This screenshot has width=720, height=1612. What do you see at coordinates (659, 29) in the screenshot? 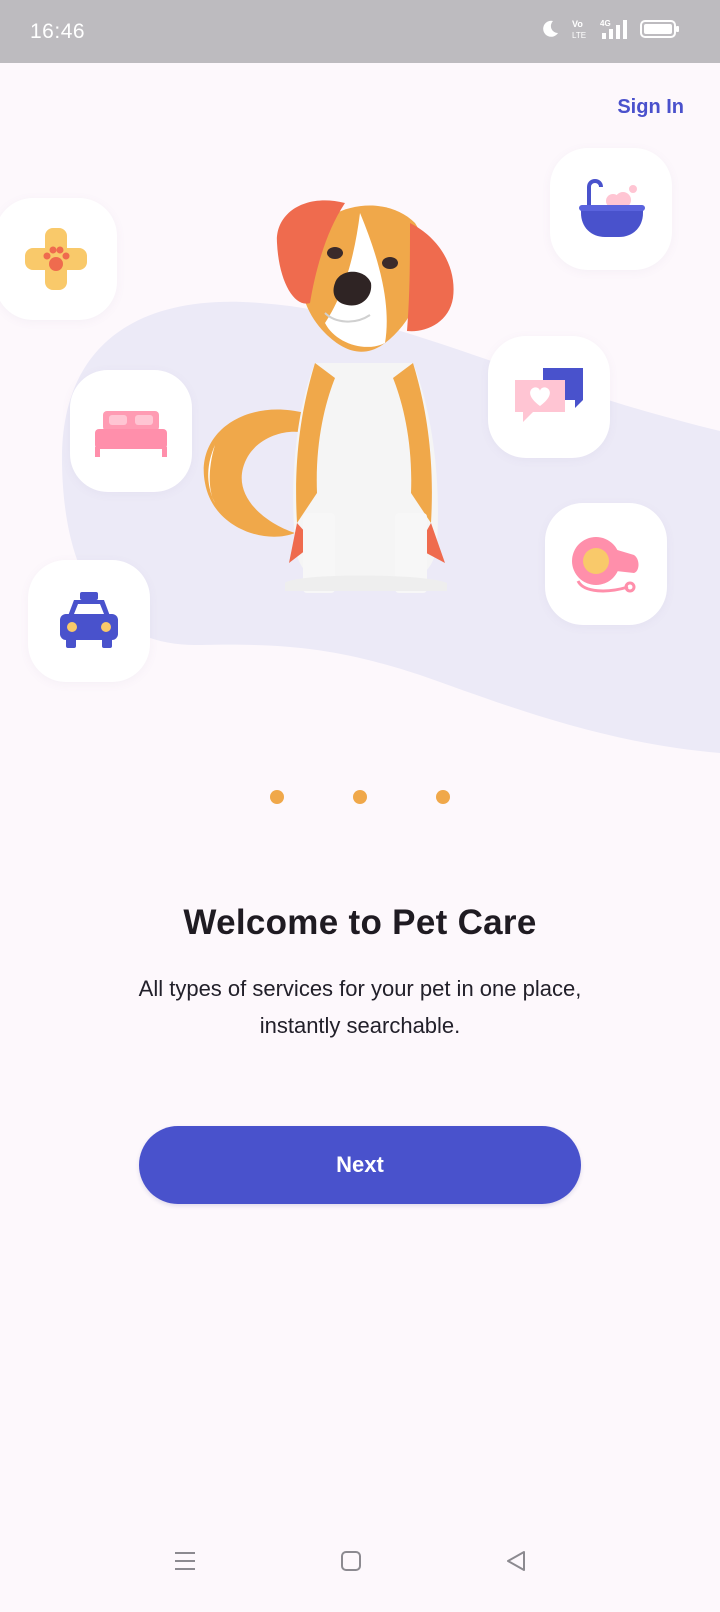
I see `battery-icon` at bounding box center [659, 29].